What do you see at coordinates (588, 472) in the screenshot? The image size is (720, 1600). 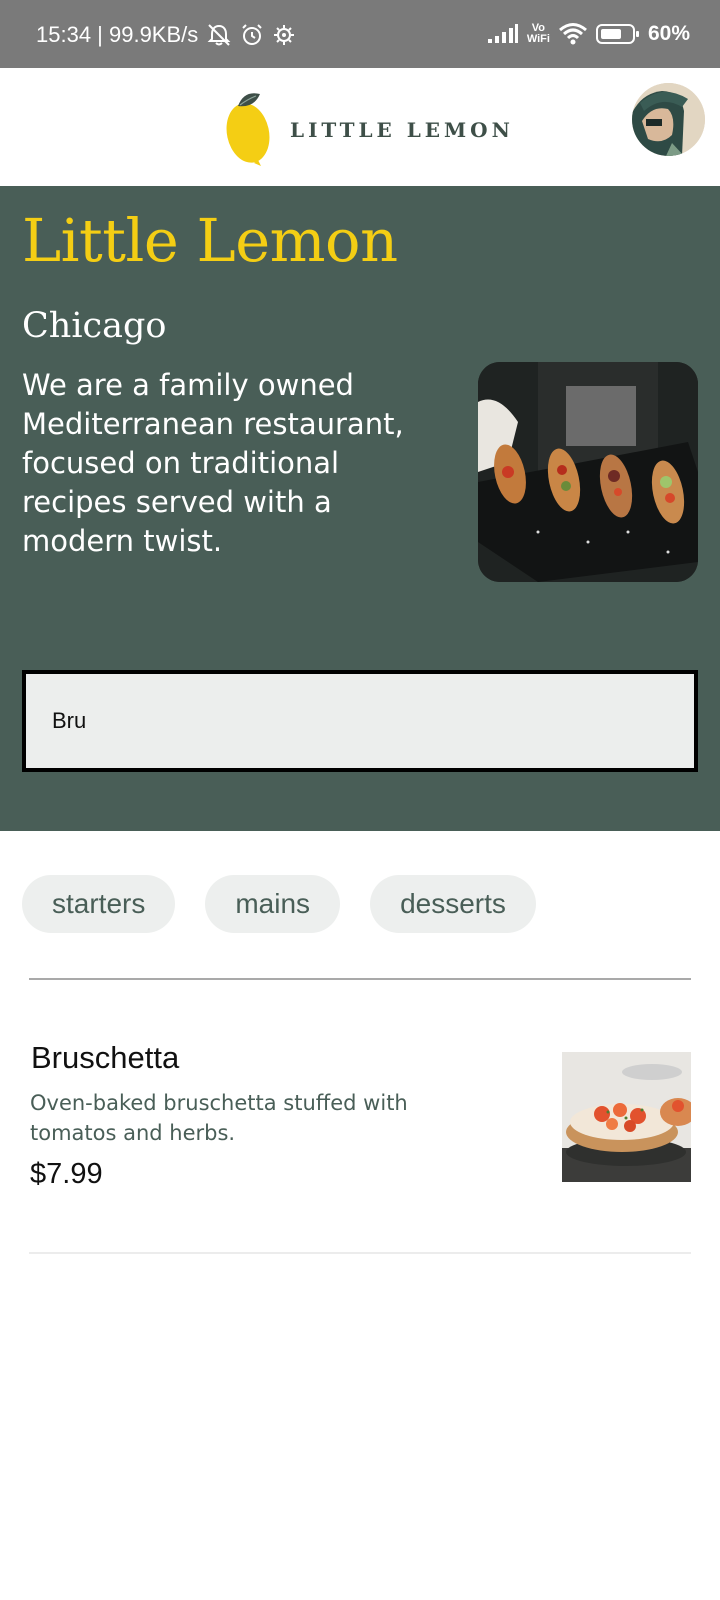 I see `hero-food-image` at bounding box center [588, 472].